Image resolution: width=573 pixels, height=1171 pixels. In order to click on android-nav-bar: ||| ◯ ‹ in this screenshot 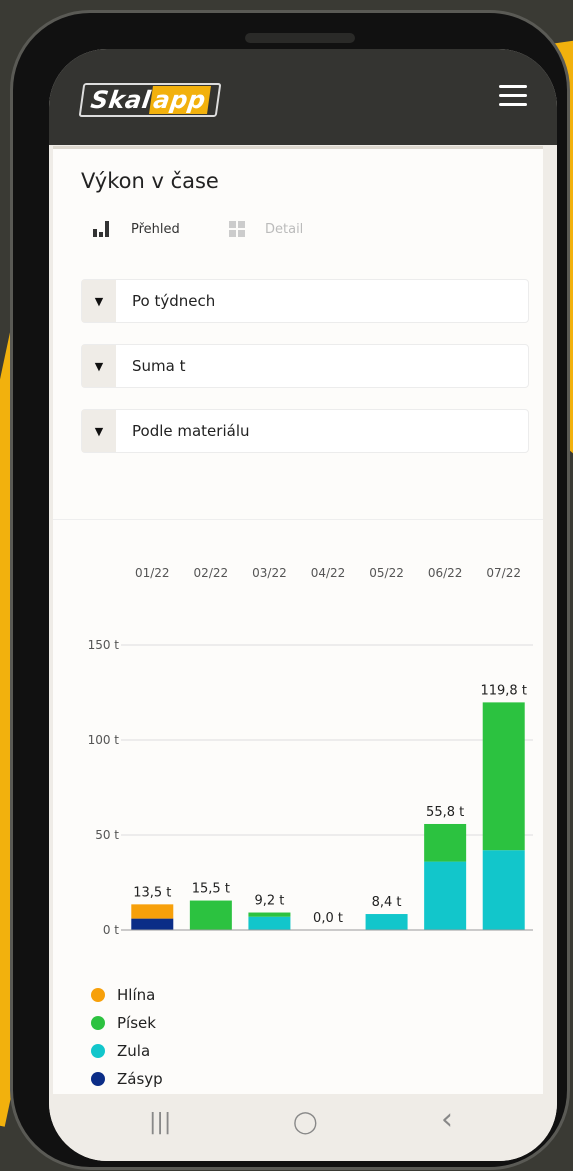, I will do `click(303, 1127)`.